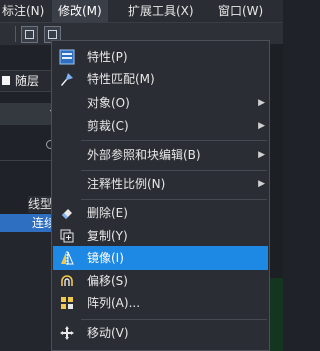 The height and width of the screenshot is (351, 320). What do you see at coordinates (108, 333) in the screenshot?
I see `menu-item-label: 移动(V)` at bounding box center [108, 333].